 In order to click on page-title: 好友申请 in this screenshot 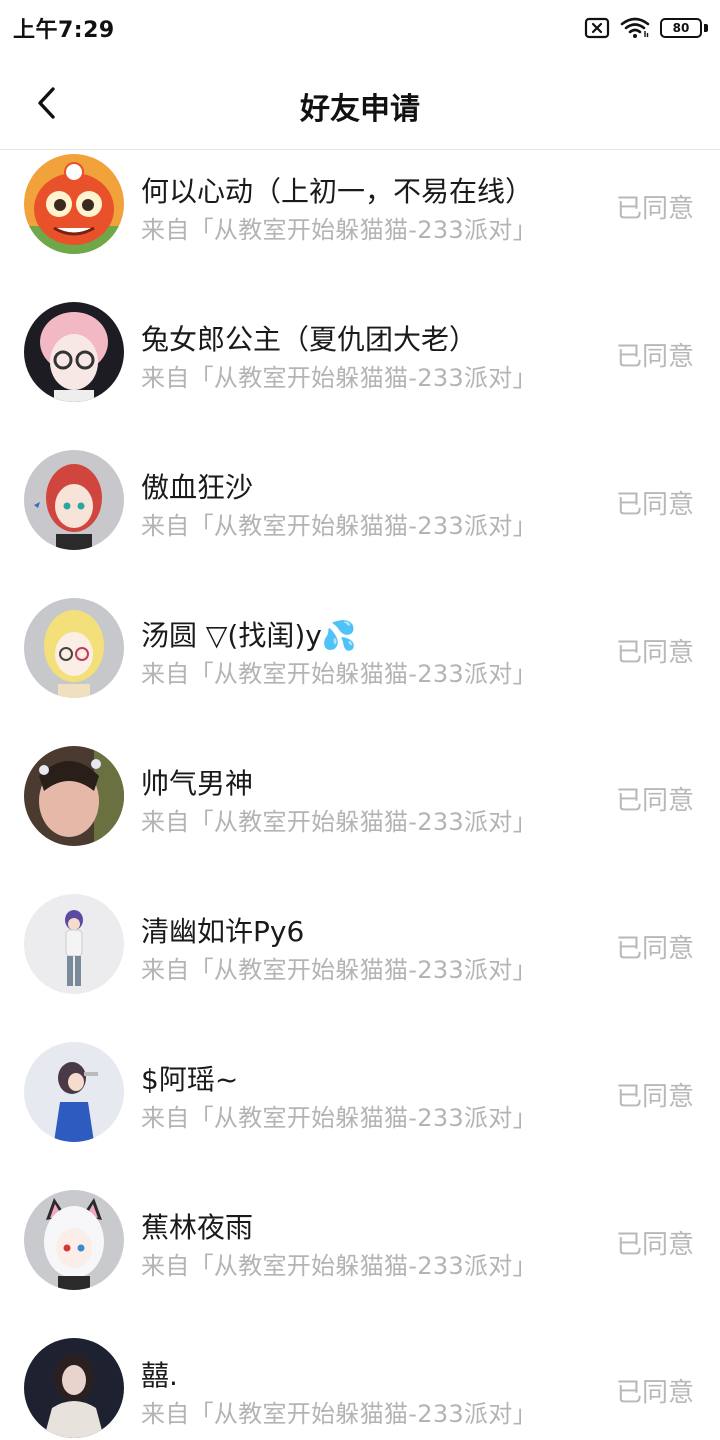, I will do `click(360, 109)`.